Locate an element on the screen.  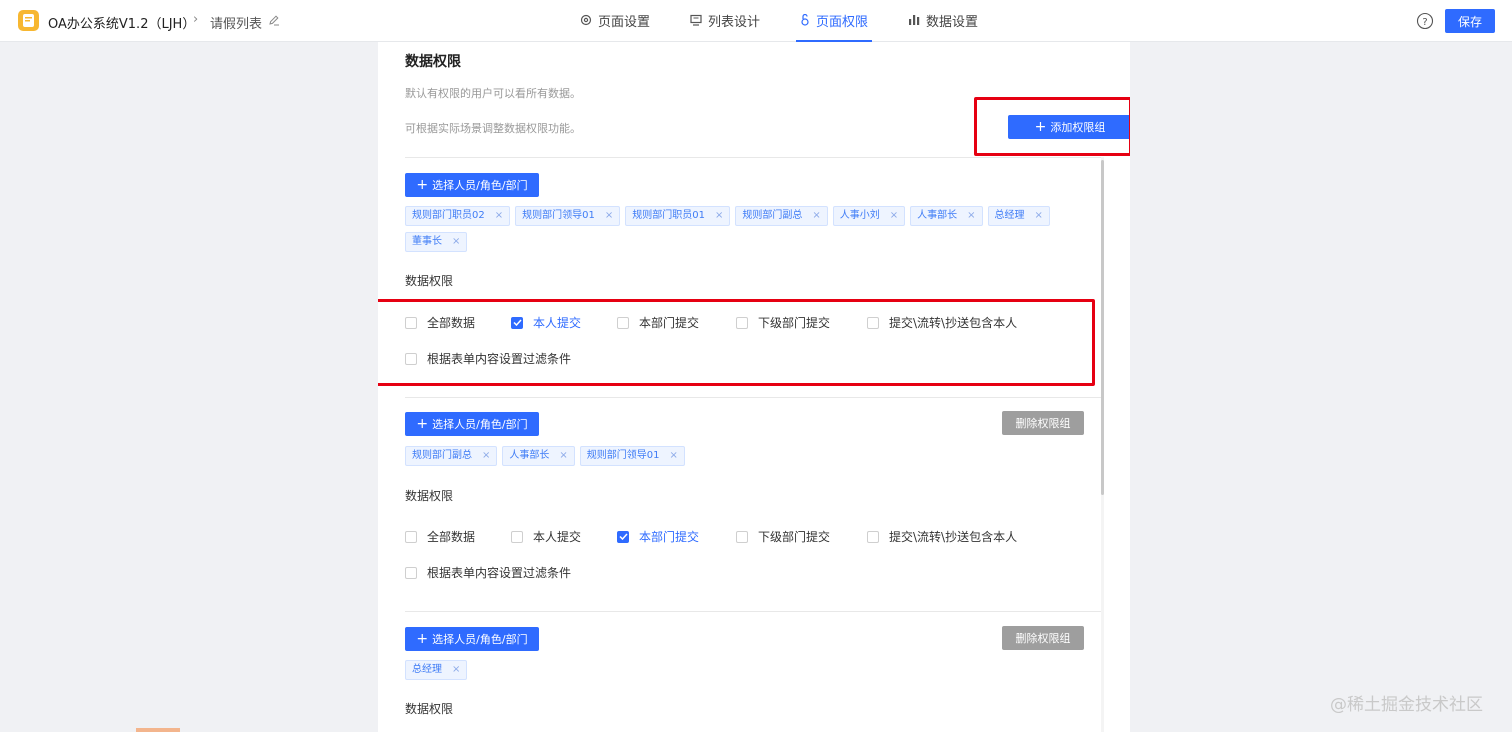
tab-page-settings: 页面设置 is located at coordinates (615, 21).